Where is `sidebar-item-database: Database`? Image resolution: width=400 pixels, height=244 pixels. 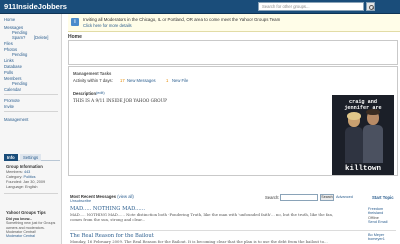 sidebar-item-database: Database is located at coordinates (13, 66).